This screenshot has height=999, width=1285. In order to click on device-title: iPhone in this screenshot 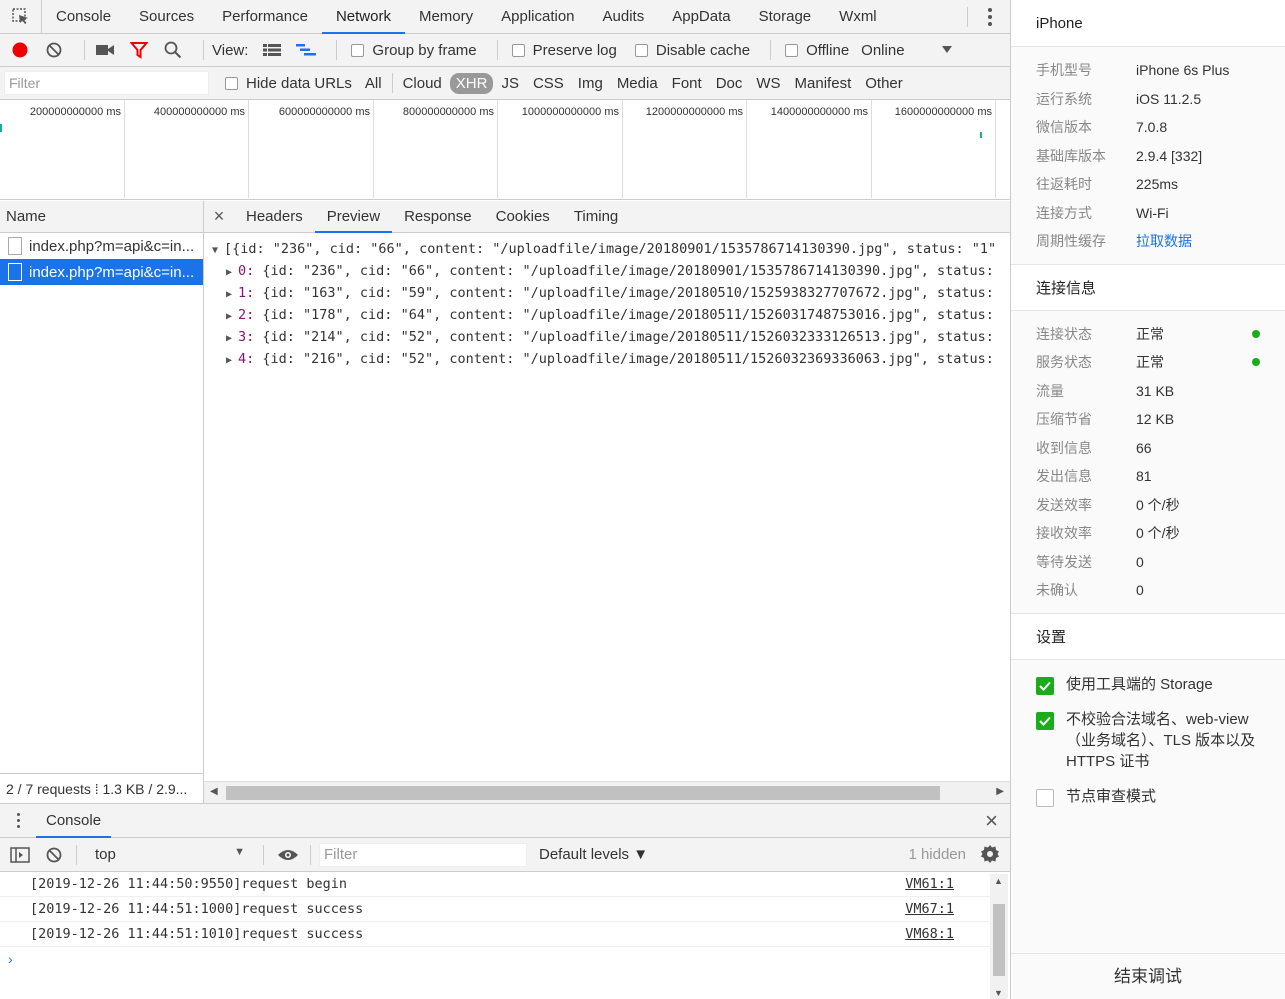, I will do `click(1148, 23)`.